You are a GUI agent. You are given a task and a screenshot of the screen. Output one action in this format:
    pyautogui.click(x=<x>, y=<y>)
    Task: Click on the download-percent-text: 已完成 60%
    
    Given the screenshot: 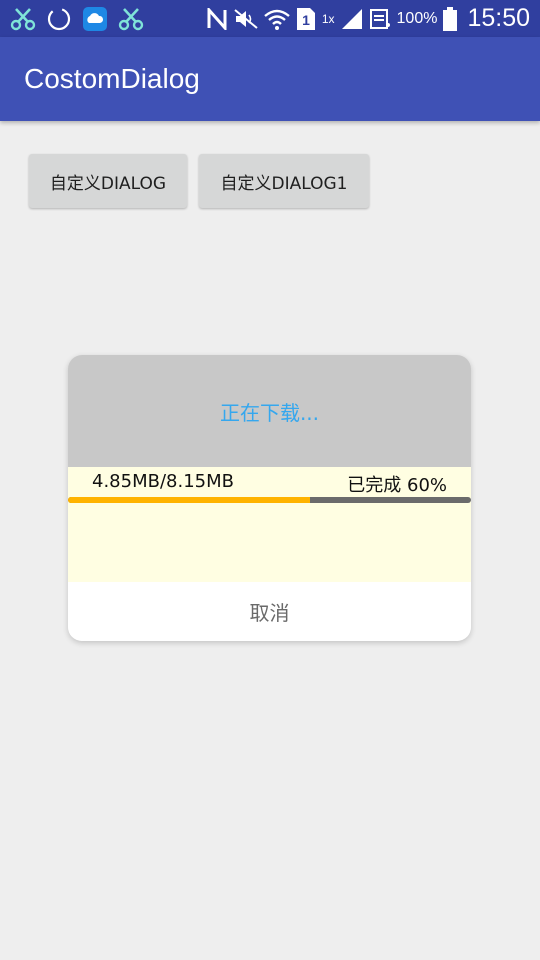 What is the action you would take?
    pyautogui.click(x=397, y=485)
    